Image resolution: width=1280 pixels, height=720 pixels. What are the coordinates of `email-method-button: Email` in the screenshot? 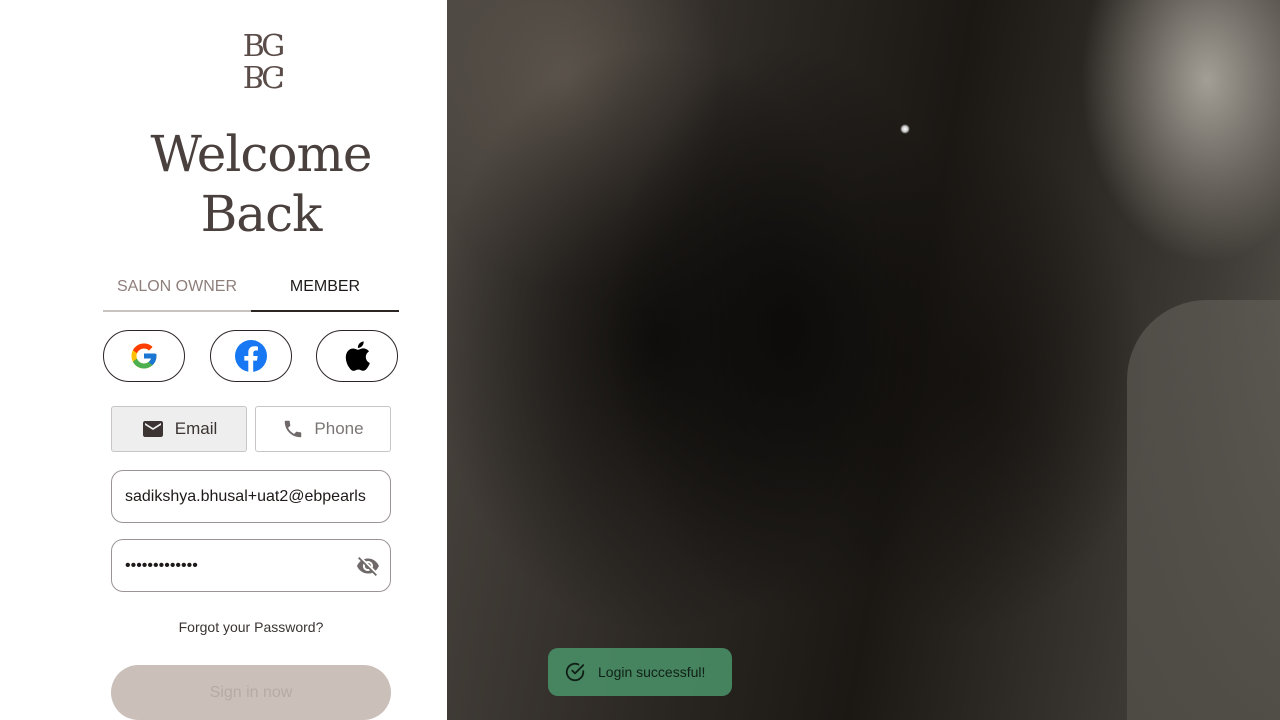 It's located at (179, 429).